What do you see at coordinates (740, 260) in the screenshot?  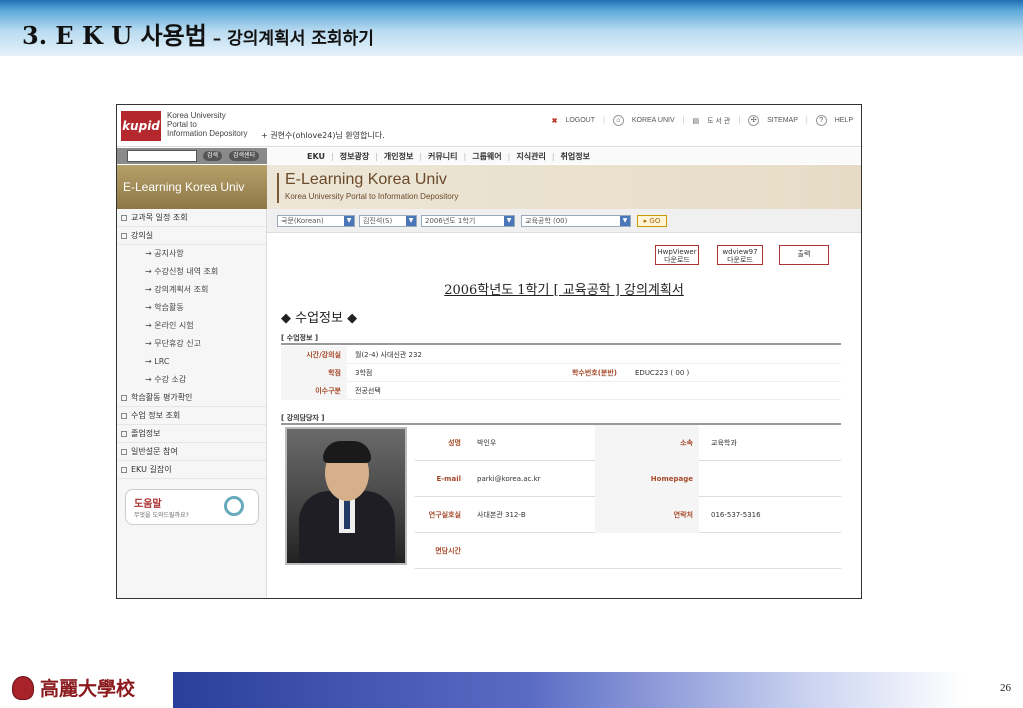 I see `button-line: 다운로드` at bounding box center [740, 260].